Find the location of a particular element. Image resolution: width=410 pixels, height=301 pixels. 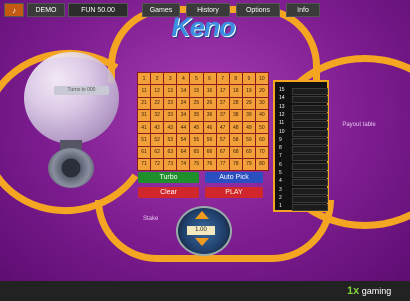

speaker-icon: ♪ is located at coordinates (14, 10).